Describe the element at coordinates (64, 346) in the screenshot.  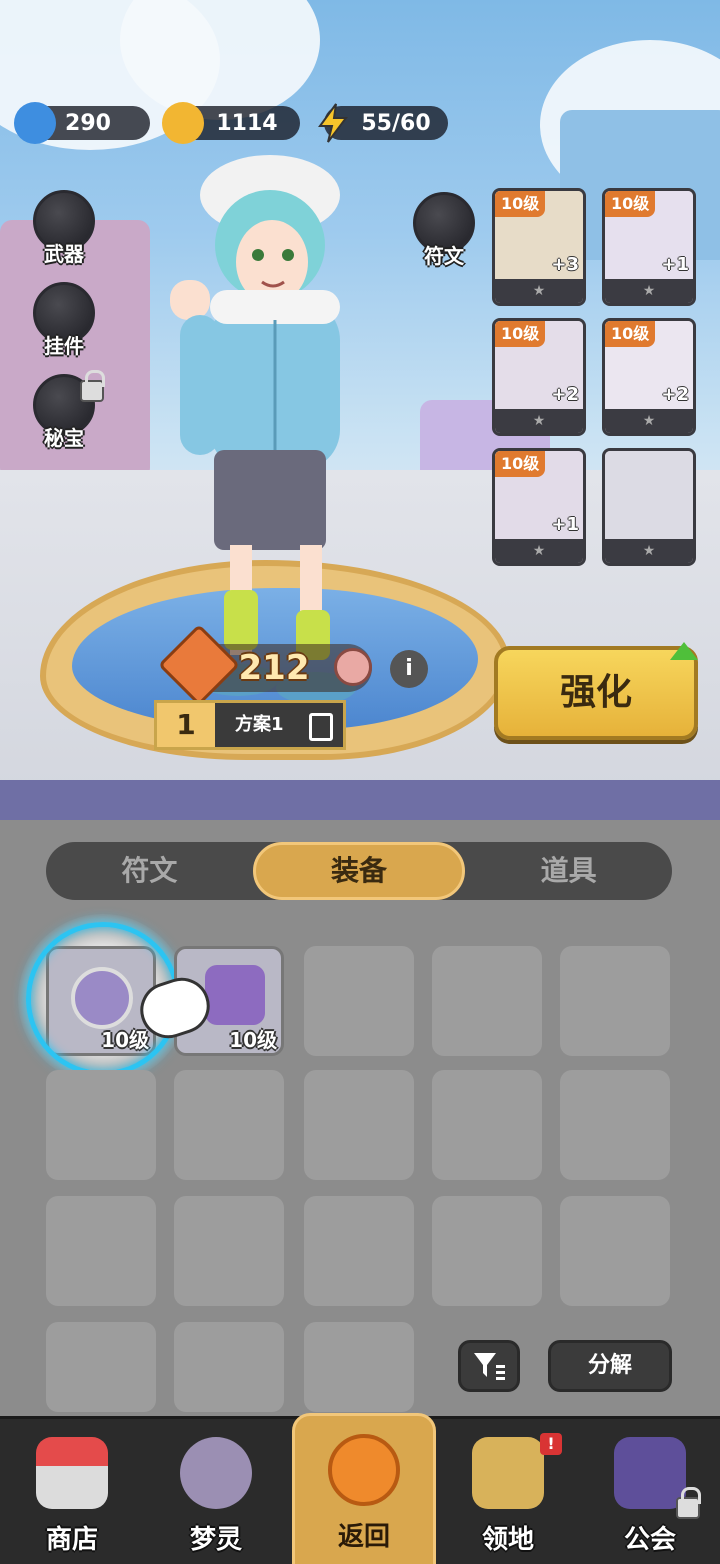
I see `pendant-label: 挂件` at that location.